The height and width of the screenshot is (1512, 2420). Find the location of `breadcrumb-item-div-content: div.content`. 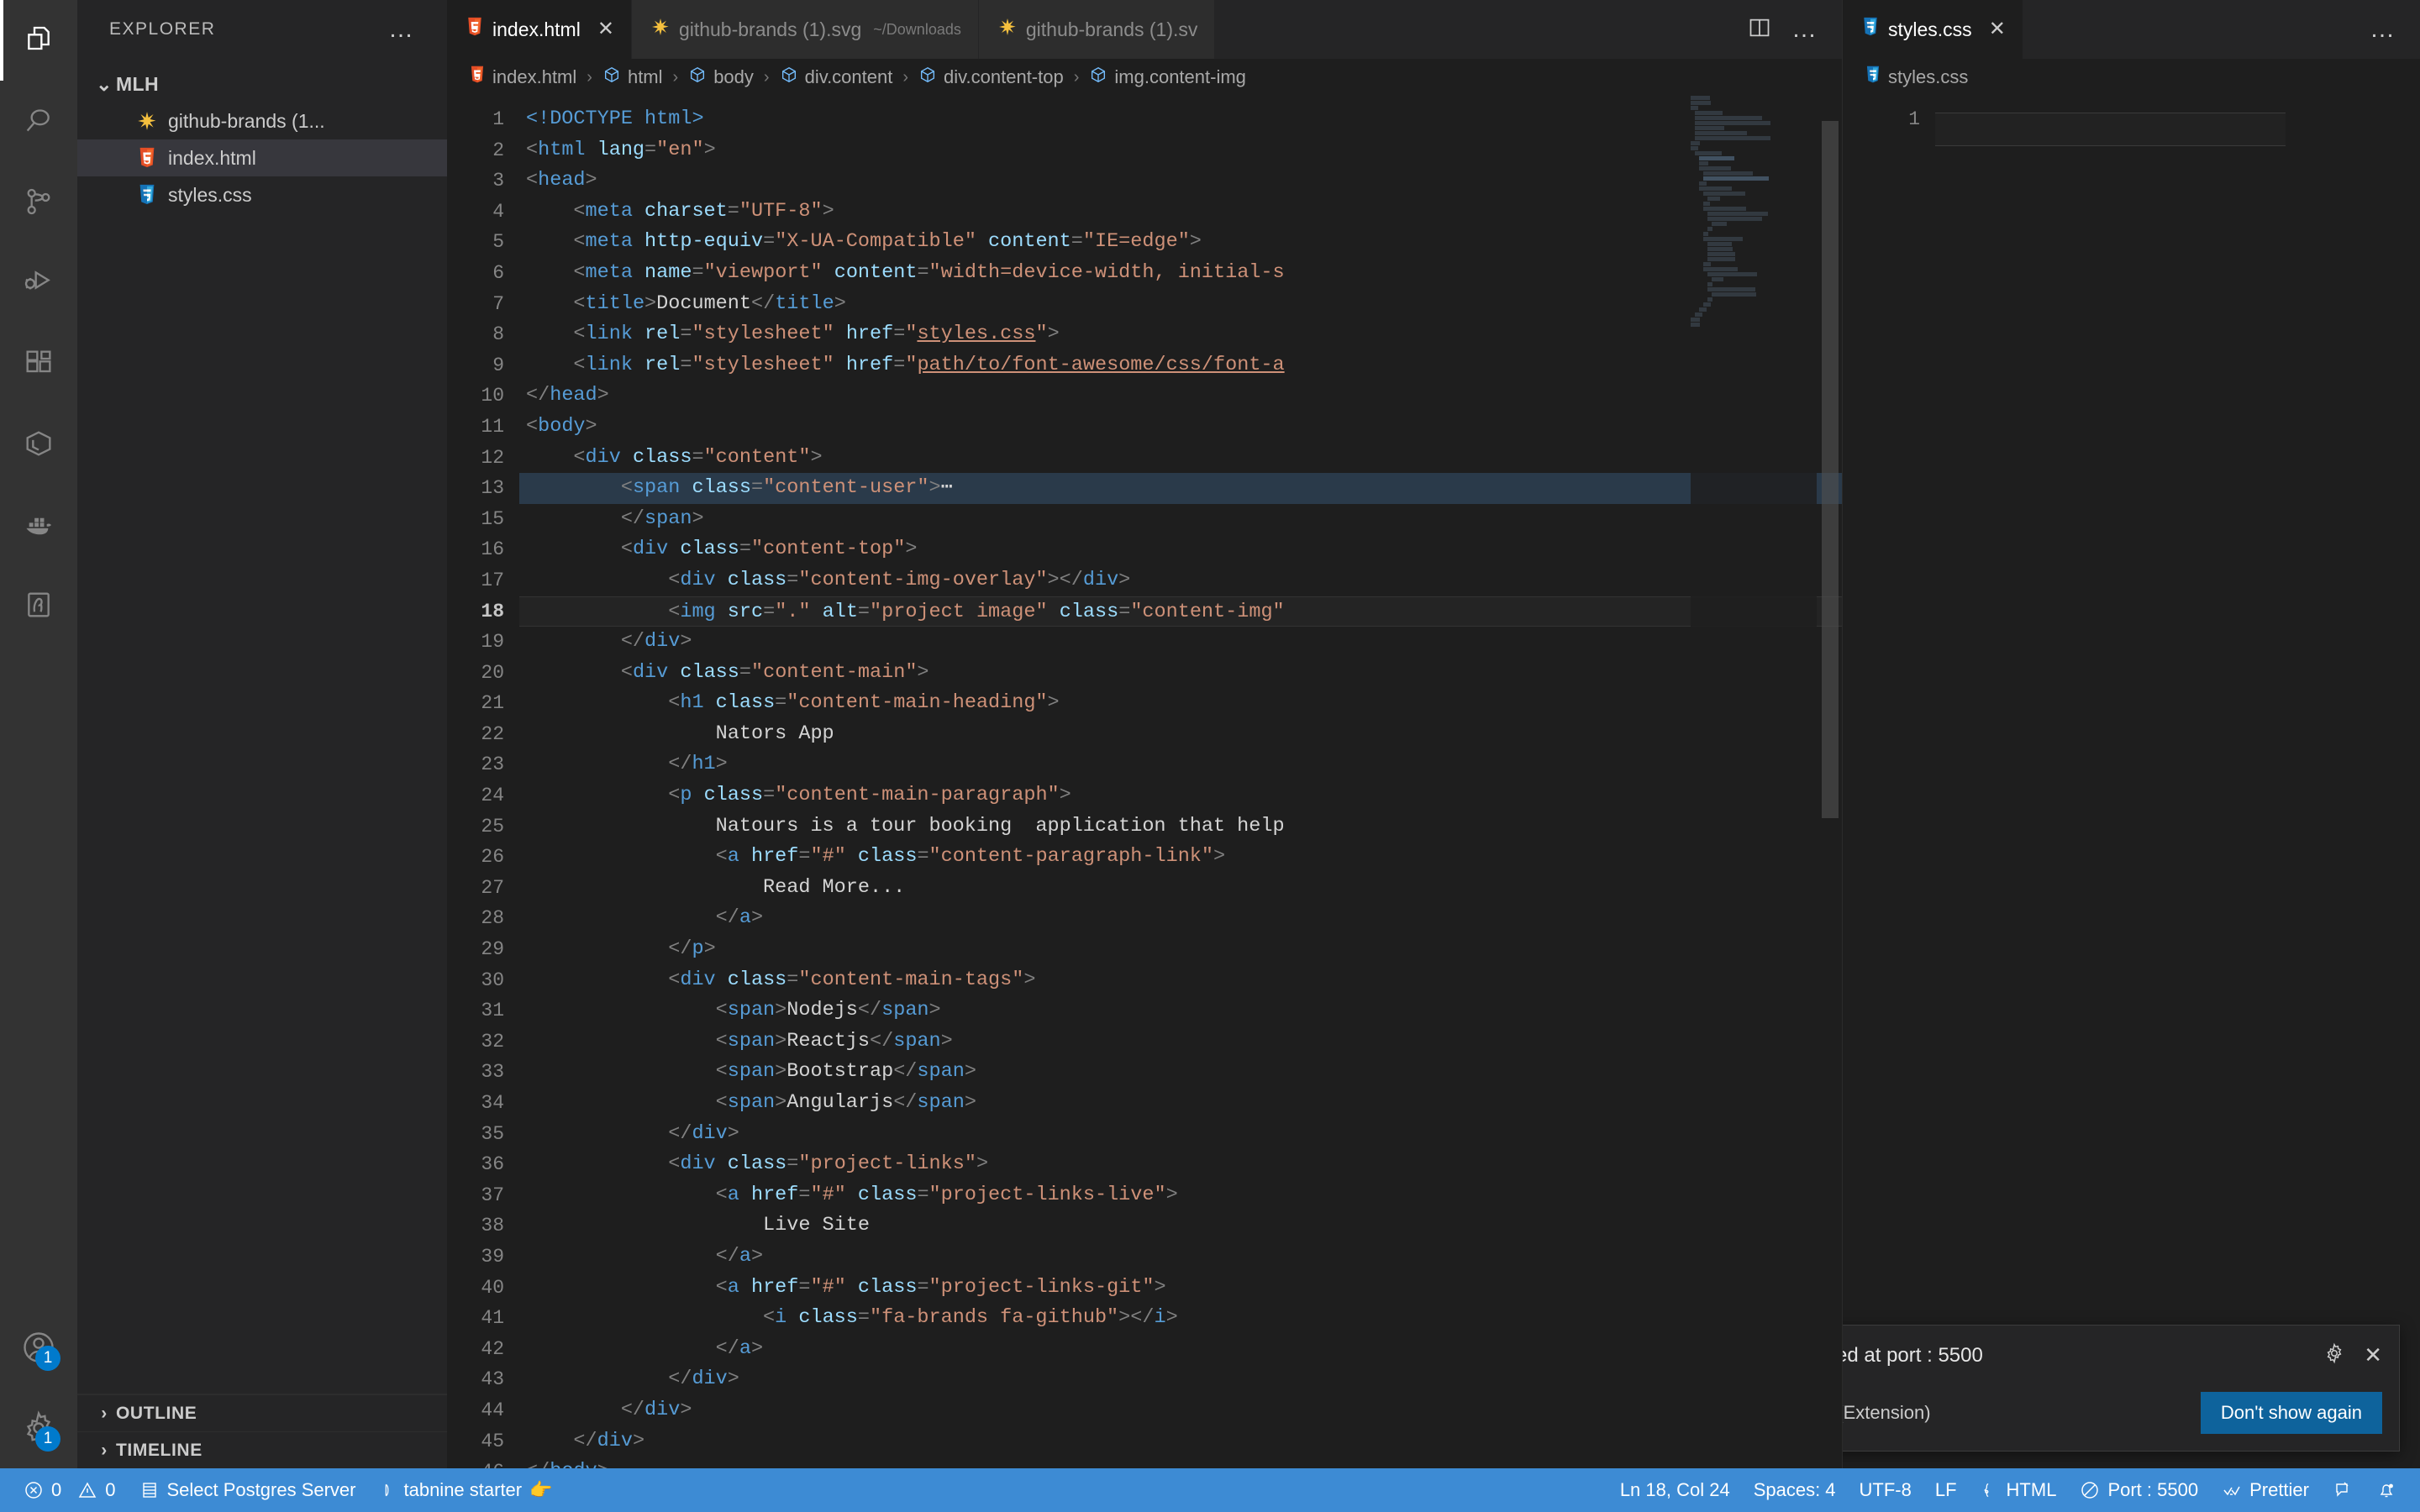

breadcrumb-item-div-content: div.content is located at coordinates (836, 77).